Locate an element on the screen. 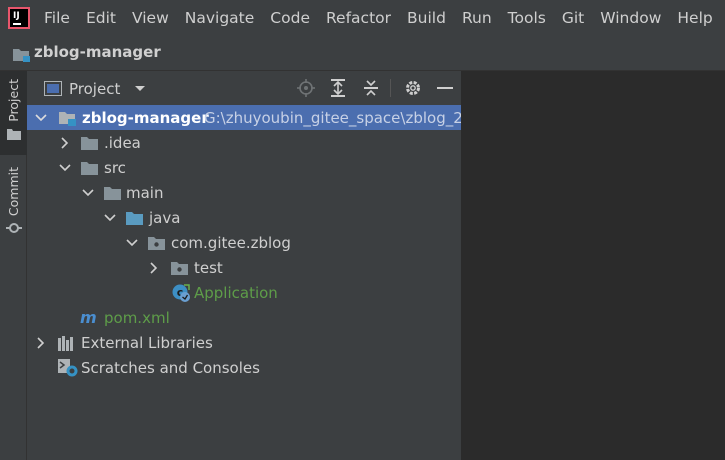  tool-tab-commit: Commit is located at coordinates (13, 207).